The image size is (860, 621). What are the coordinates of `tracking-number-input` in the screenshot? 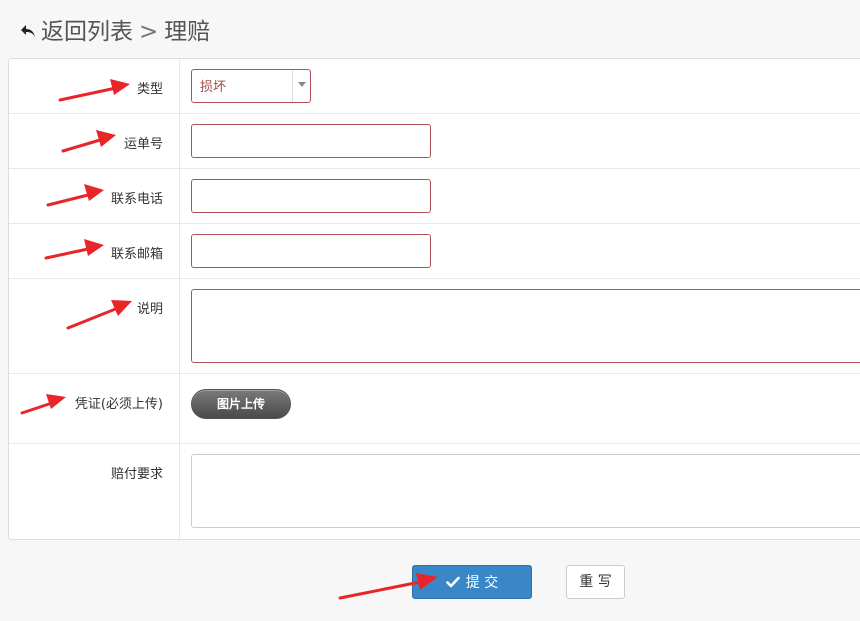 It's located at (311, 141).